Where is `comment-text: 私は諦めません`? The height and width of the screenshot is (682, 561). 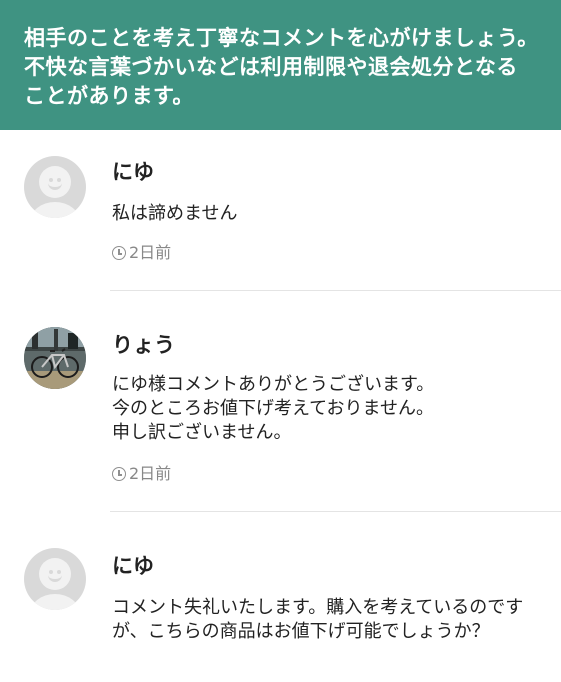
comment-text: 私は諦めません is located at coordinates (175, 213).